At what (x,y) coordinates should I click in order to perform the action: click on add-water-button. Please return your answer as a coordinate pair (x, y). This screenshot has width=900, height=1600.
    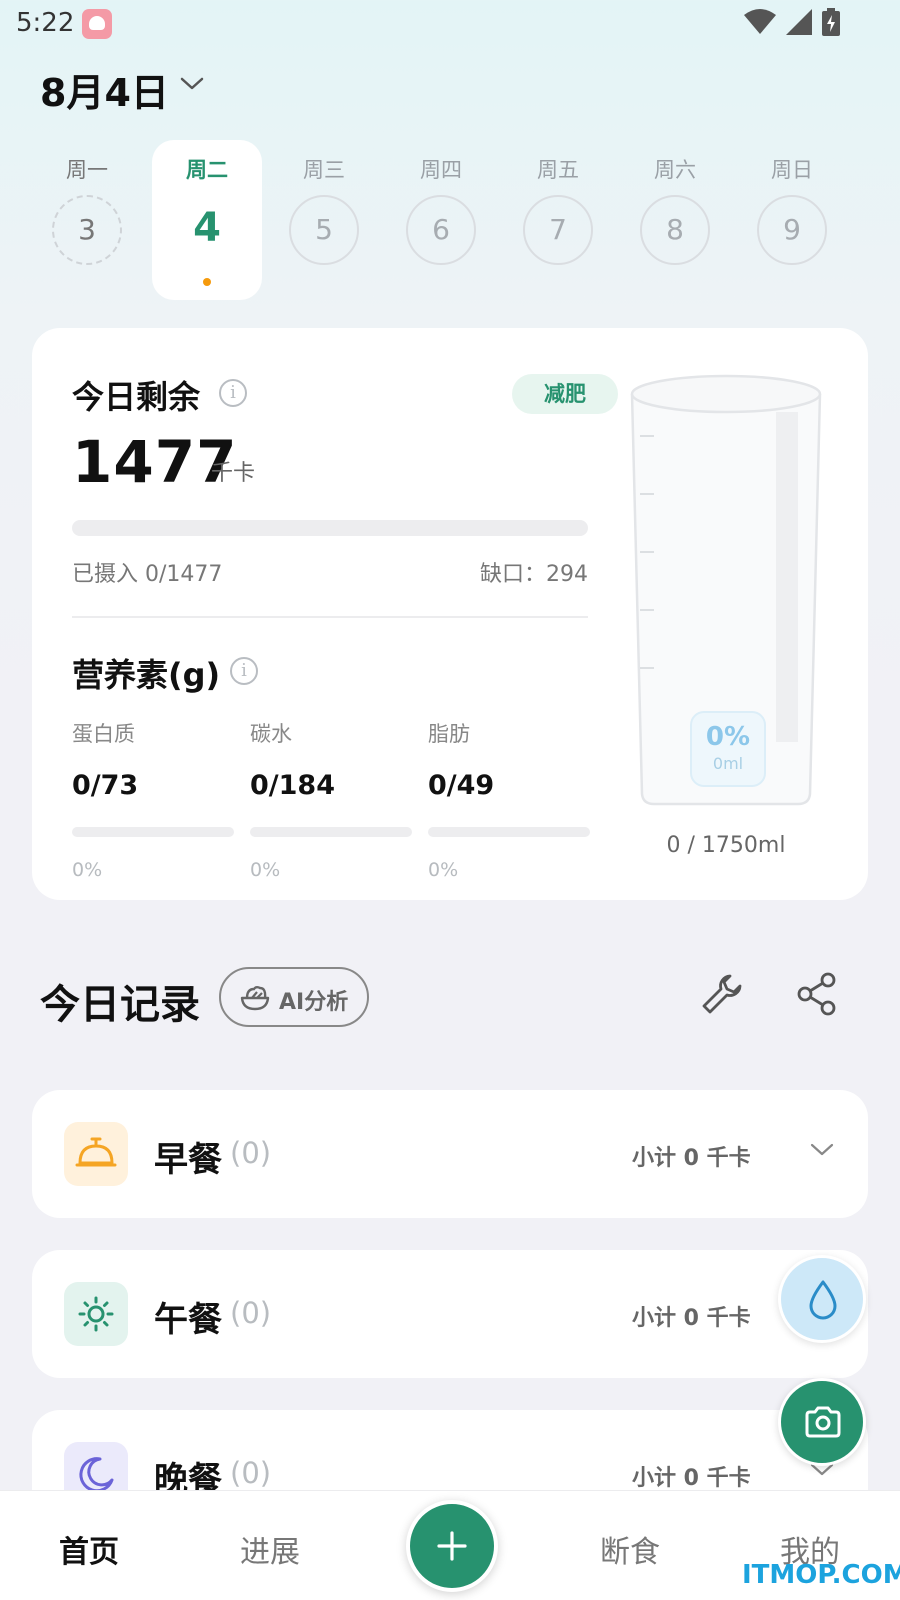
    Looking at the image, I should click on (822, 1299).